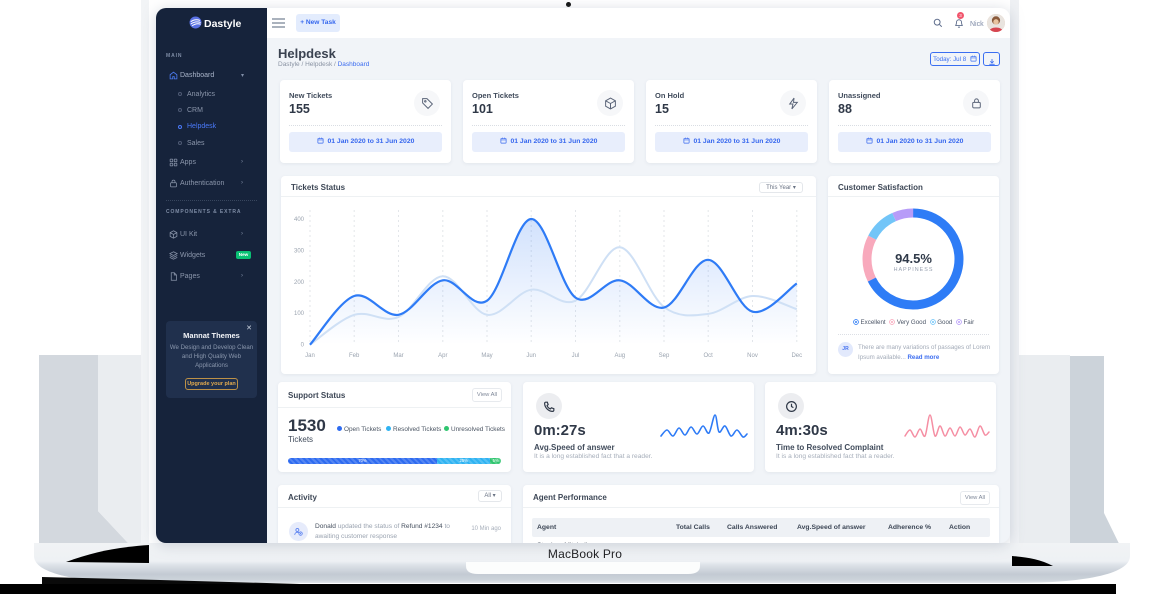 The height and width of the screenshot is (594, 1175). Describe the element at coordinates (531, 356) in the screenshot. I see `svg-text: Jun` at that location.